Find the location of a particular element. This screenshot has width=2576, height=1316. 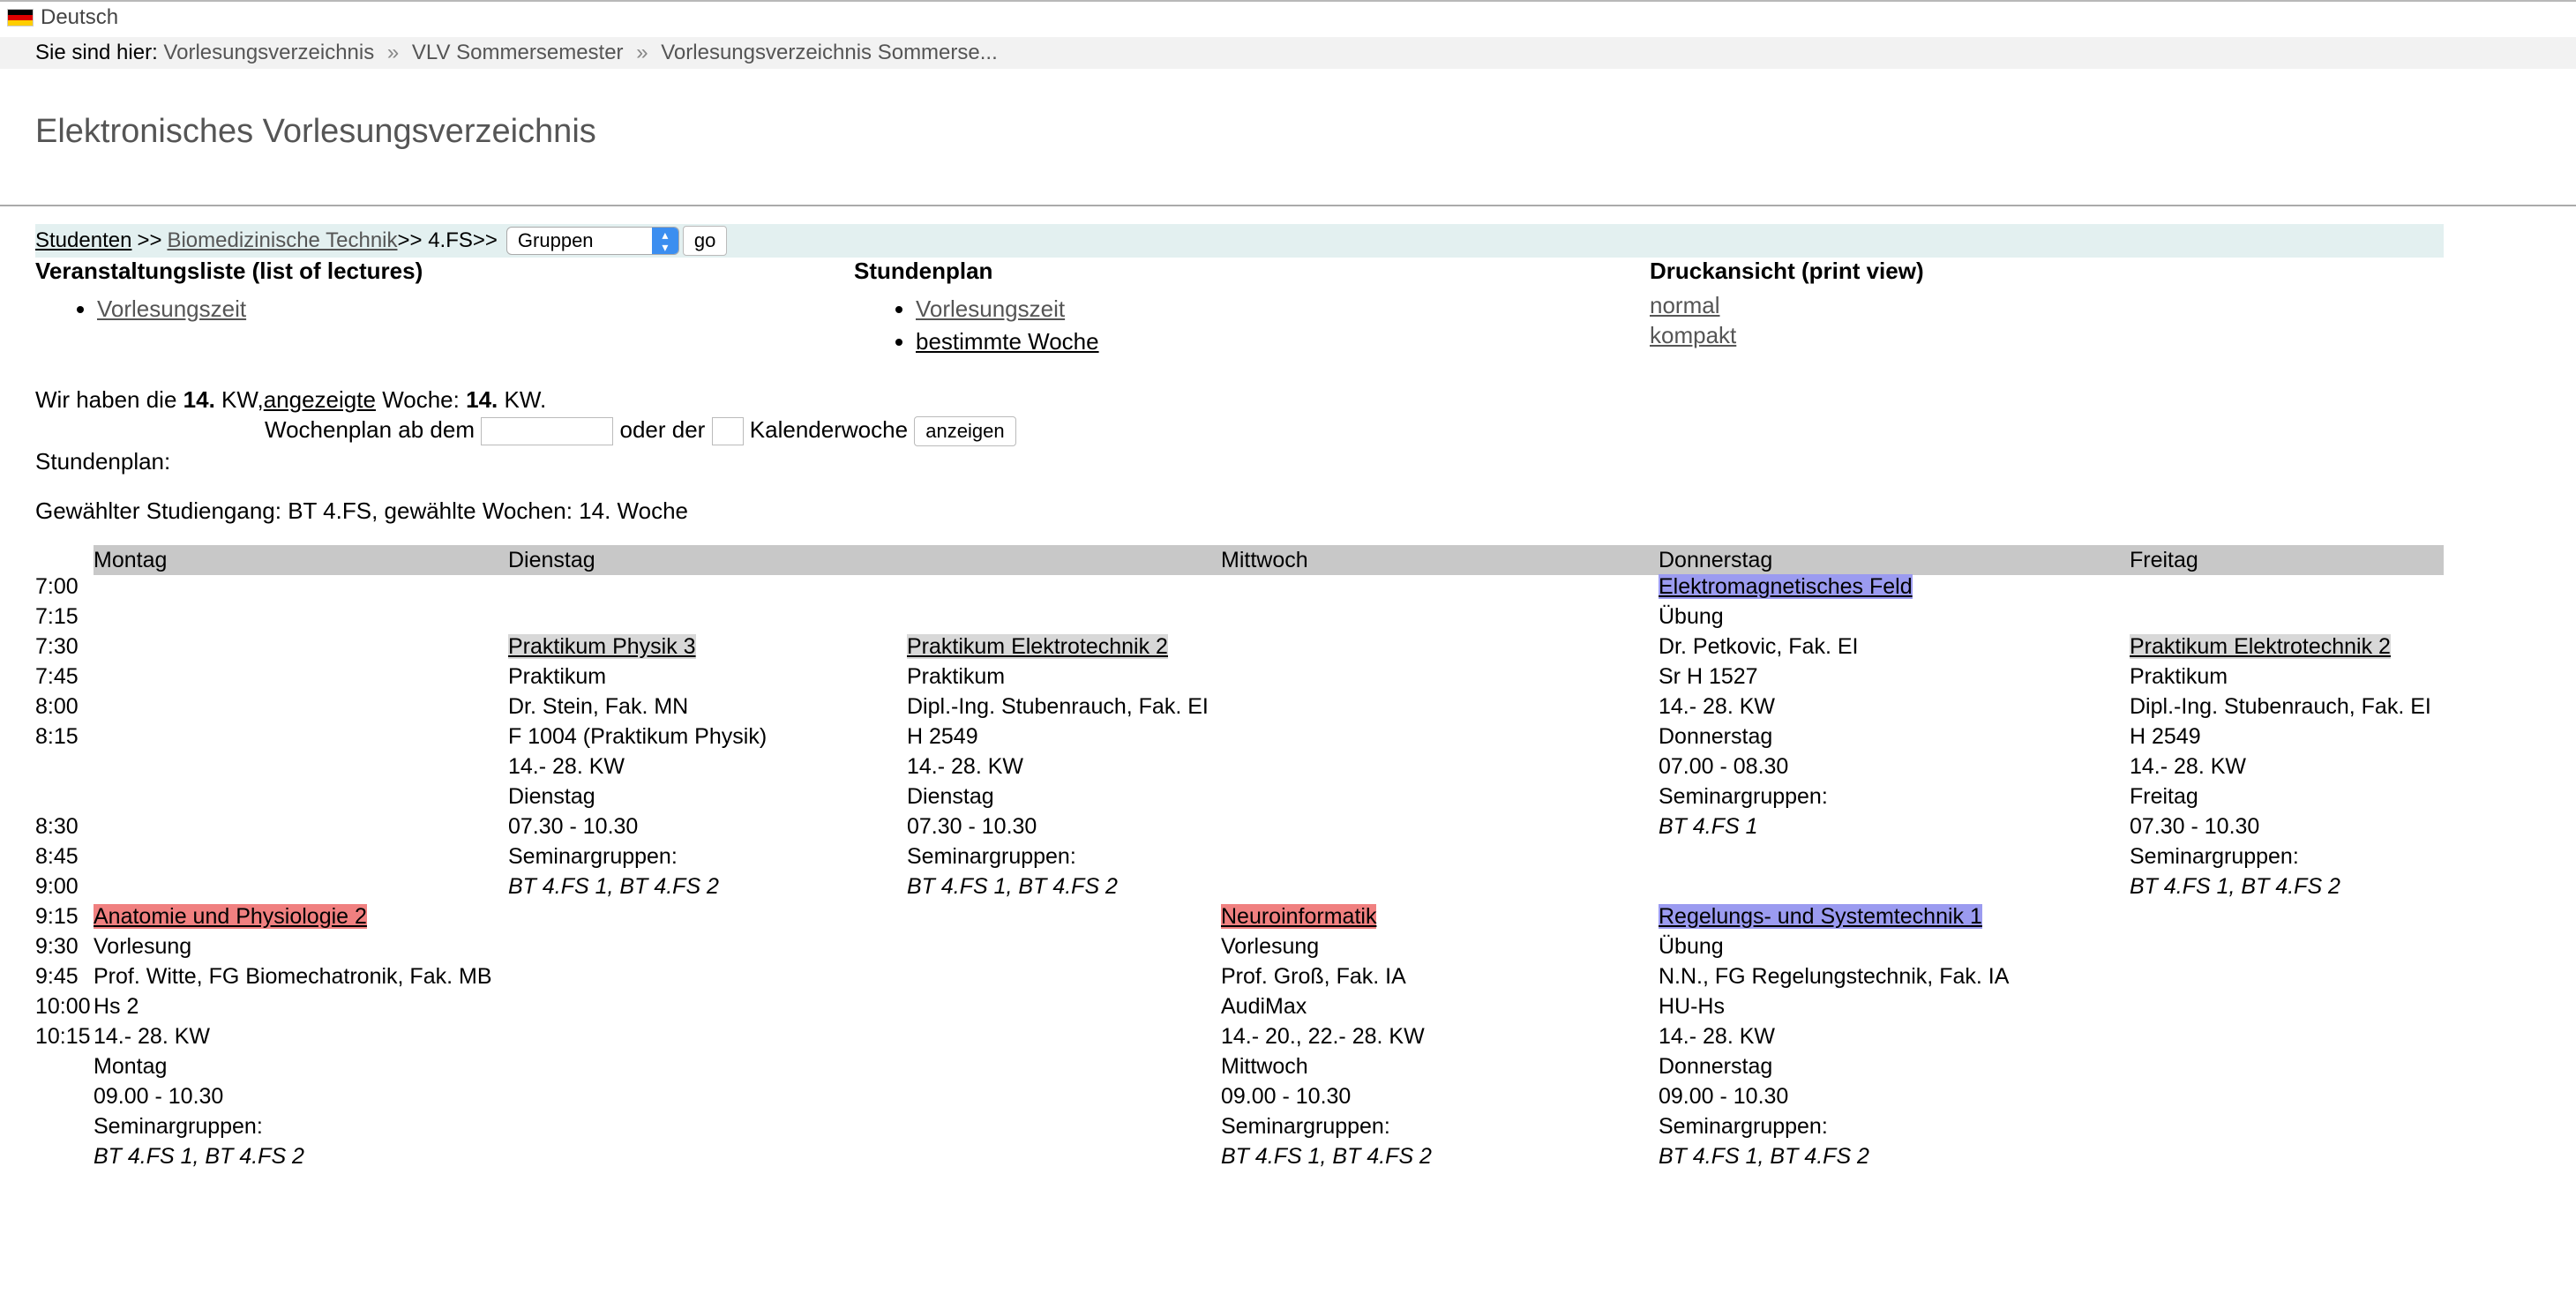

select-arrows-icon: ▴ ▾ is located at coordinates (665, 241).